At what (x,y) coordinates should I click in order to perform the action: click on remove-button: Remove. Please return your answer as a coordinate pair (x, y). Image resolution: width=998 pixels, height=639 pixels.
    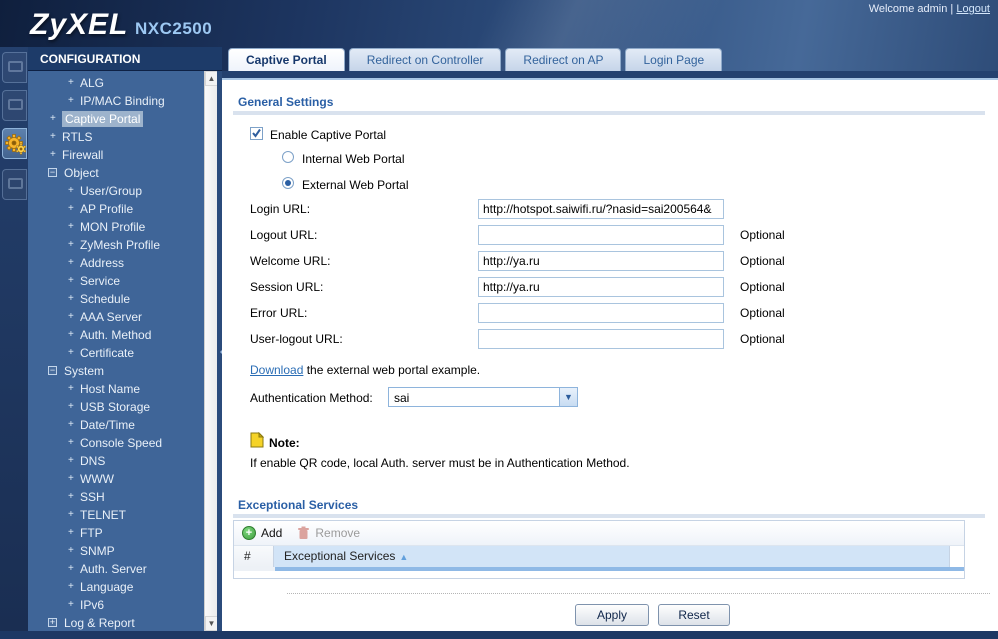
    Looking at the image, I should click on (328, 533).